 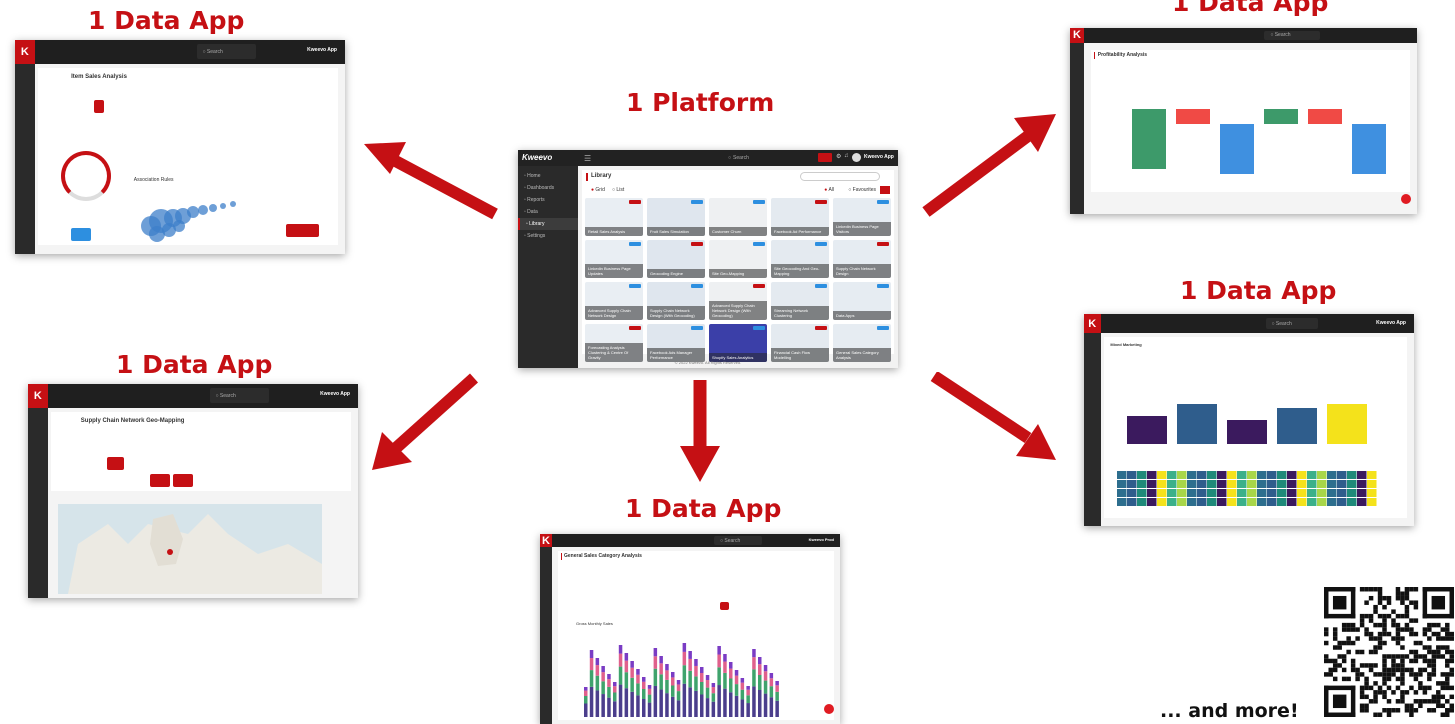 I want to click on library-tile: Customer Churn, so click(x=738, y=217).